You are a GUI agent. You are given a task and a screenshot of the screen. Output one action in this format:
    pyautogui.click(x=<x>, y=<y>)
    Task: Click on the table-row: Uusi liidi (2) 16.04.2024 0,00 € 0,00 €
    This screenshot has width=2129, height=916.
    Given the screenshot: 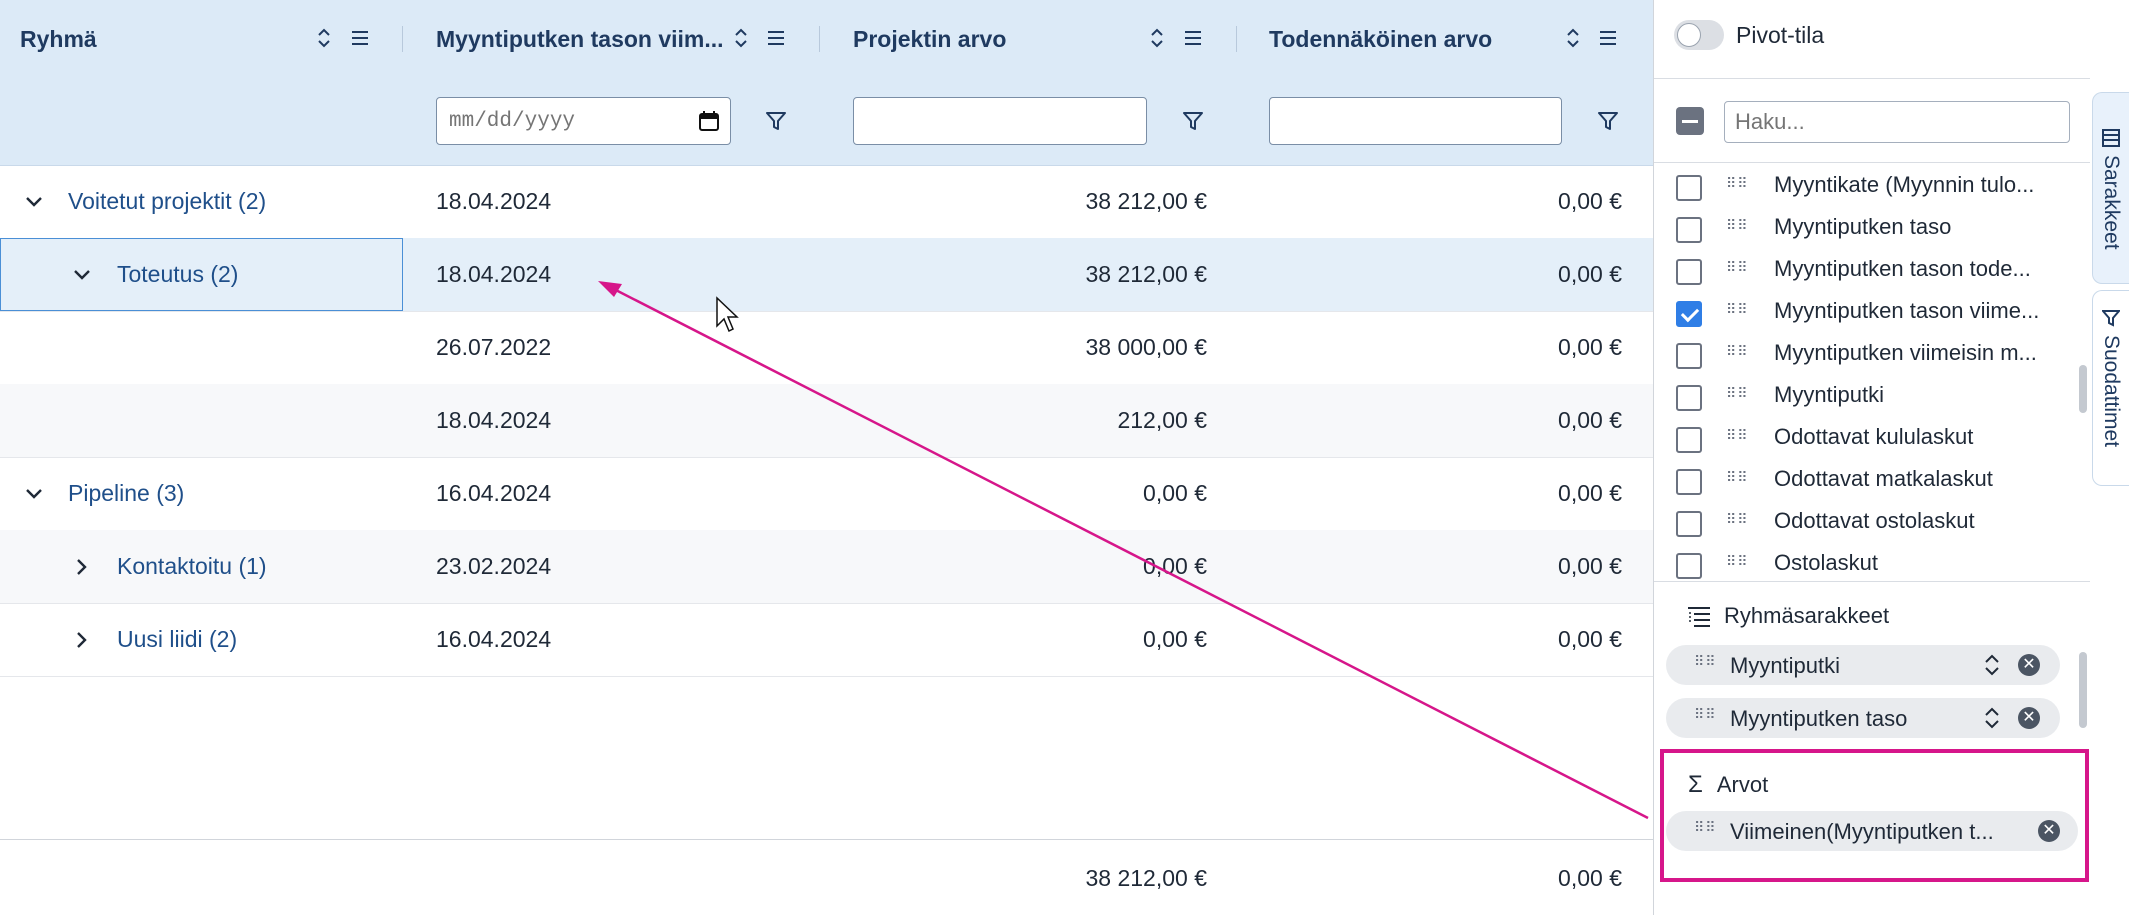 What is the action you would take?
    pyautogui.click(x=826, y=640)
    